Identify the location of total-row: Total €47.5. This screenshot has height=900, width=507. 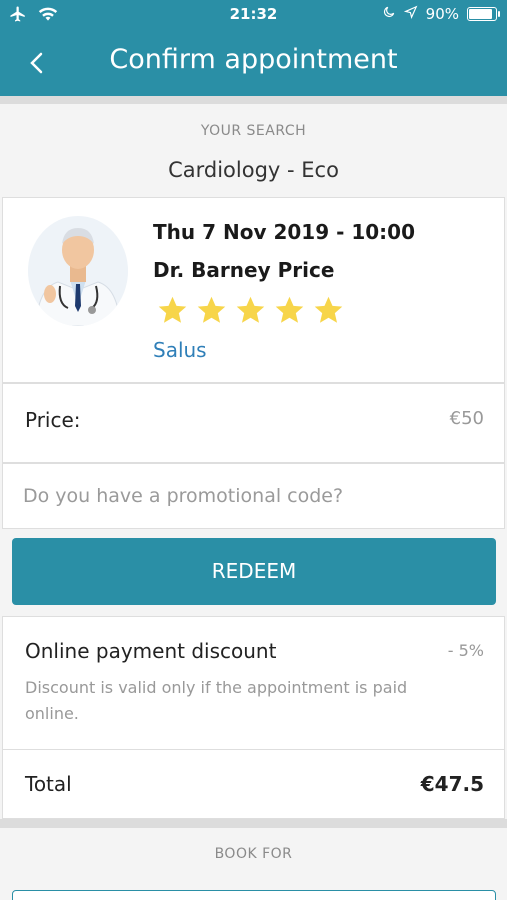
(253, 784).